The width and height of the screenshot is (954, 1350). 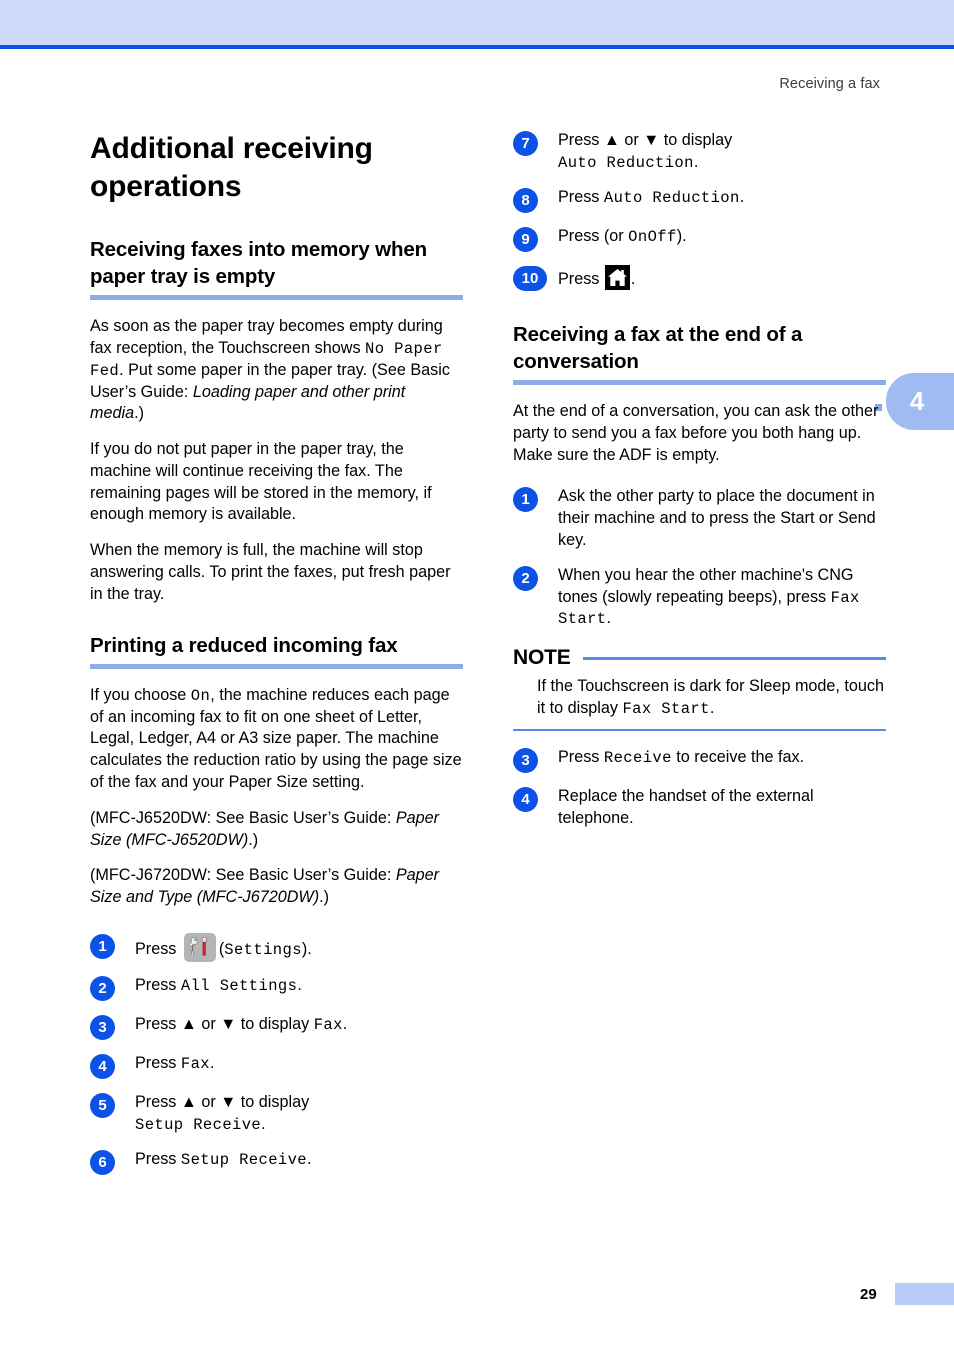 What do you see at coordinates (299, 1064) in the screenshot?
I see `step-text: Press Fax.` at bounding box center [299, 1064].